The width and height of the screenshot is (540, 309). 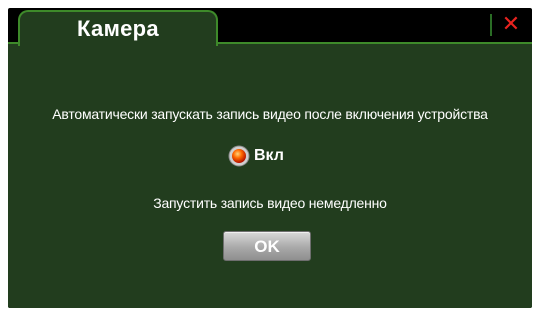 What do you see at coordinates (270, 203) in the screenshot?
I see `subtitle-text: Запустить запись видео немедленно` at bounding box center [270, 203].